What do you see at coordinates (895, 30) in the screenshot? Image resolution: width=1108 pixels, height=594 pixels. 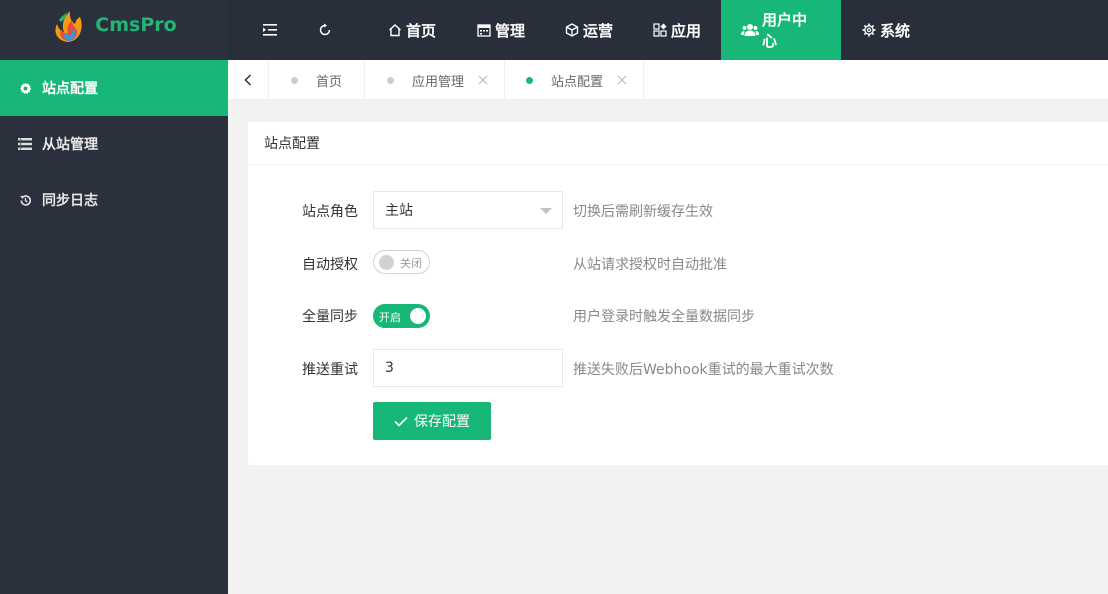 I see `nav-label: 系统` at bounding box center [895, 30].